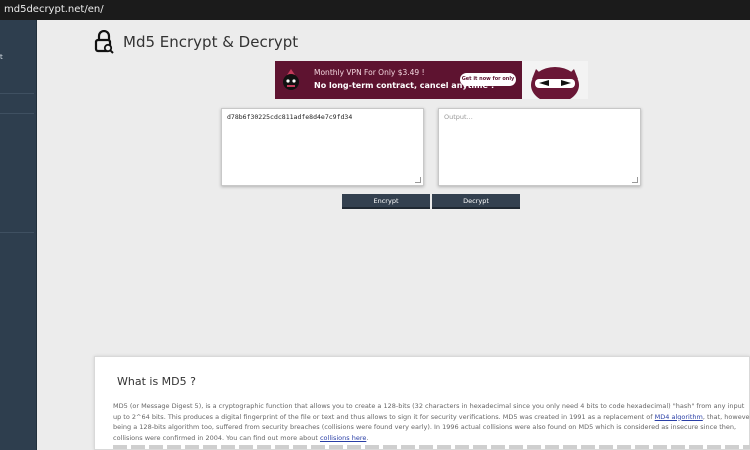 This screenshot has height=450, width=750. I want to click on input-textarea: d78b6f30225cdc811adfe8d4e7c9fd34, so click(322, 147).